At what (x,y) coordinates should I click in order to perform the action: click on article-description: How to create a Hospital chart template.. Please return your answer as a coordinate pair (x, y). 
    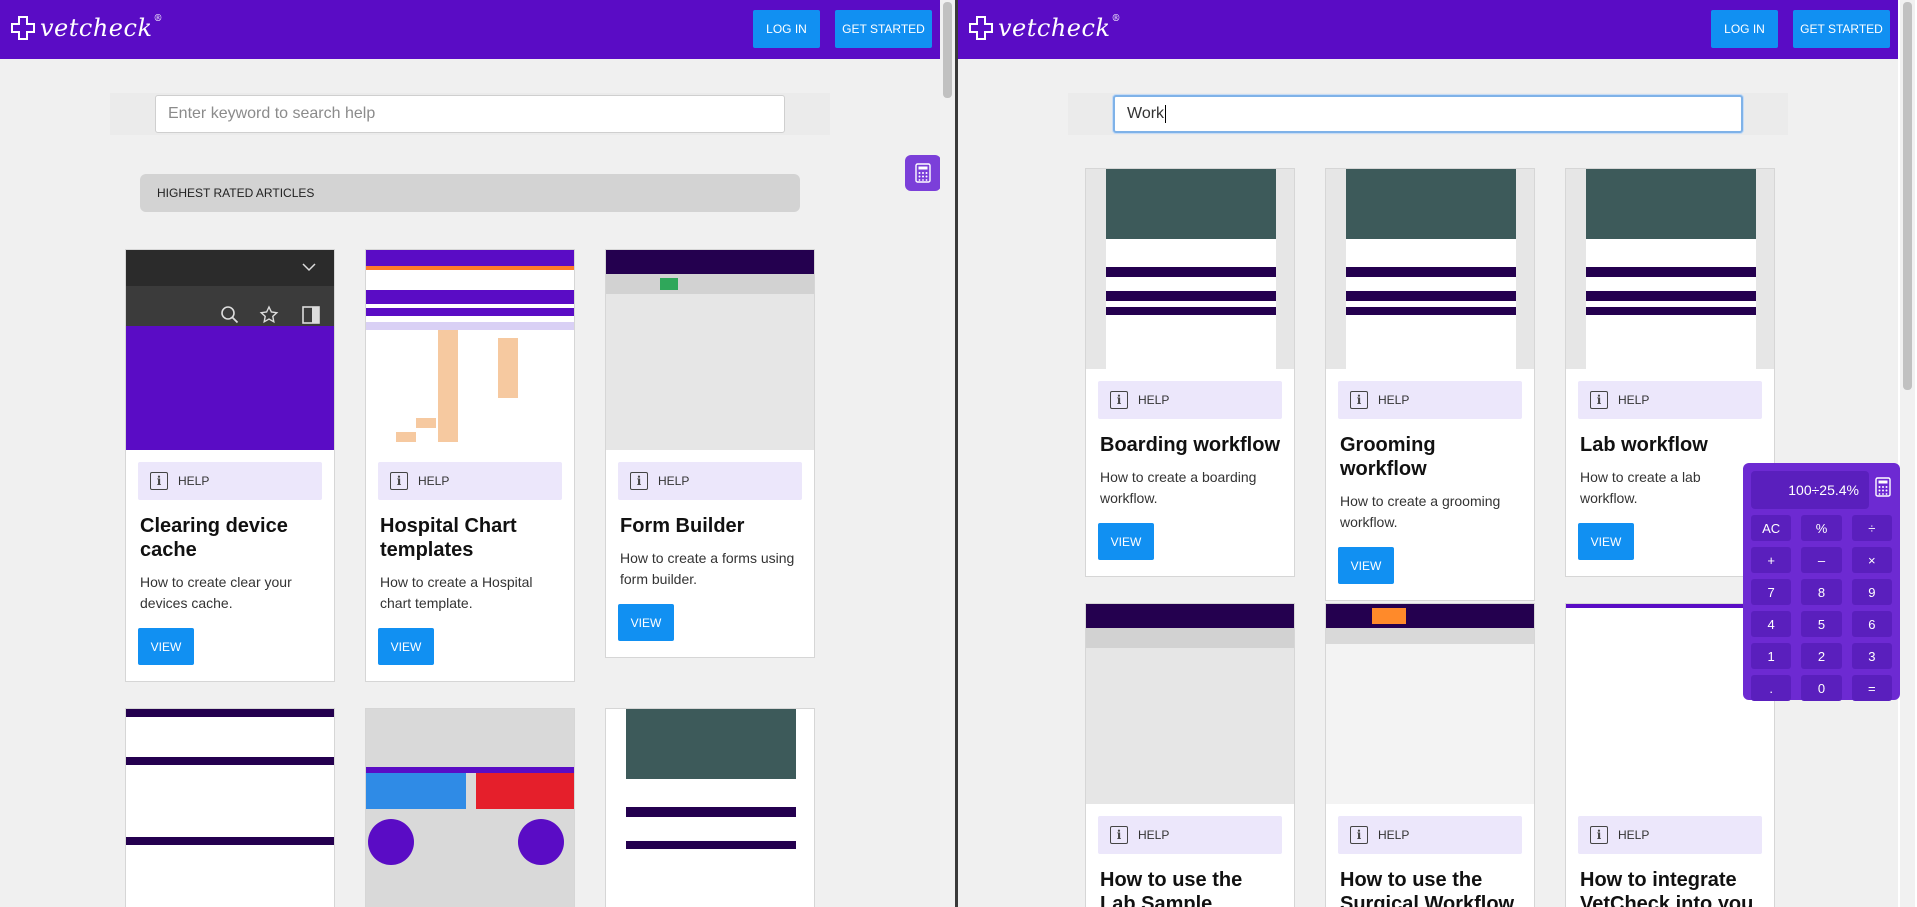
    Looking at the image, I should click on (456, 592).